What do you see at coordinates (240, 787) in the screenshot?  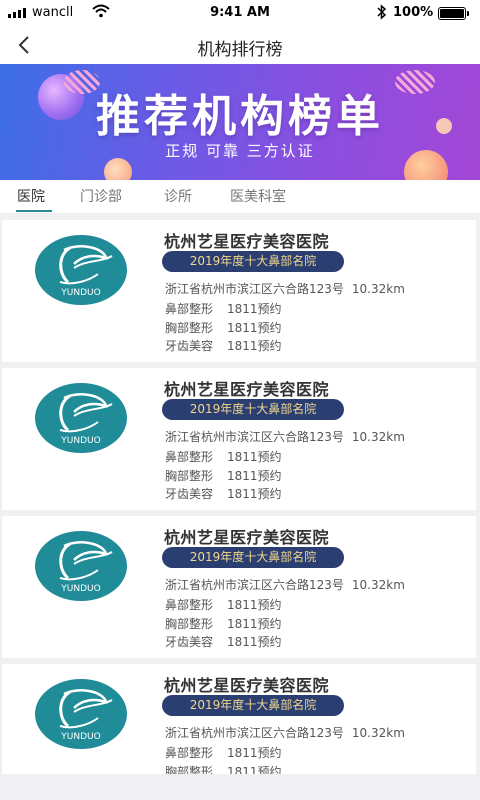 I see `bottom-spacer` at bounding box center [240, 787].